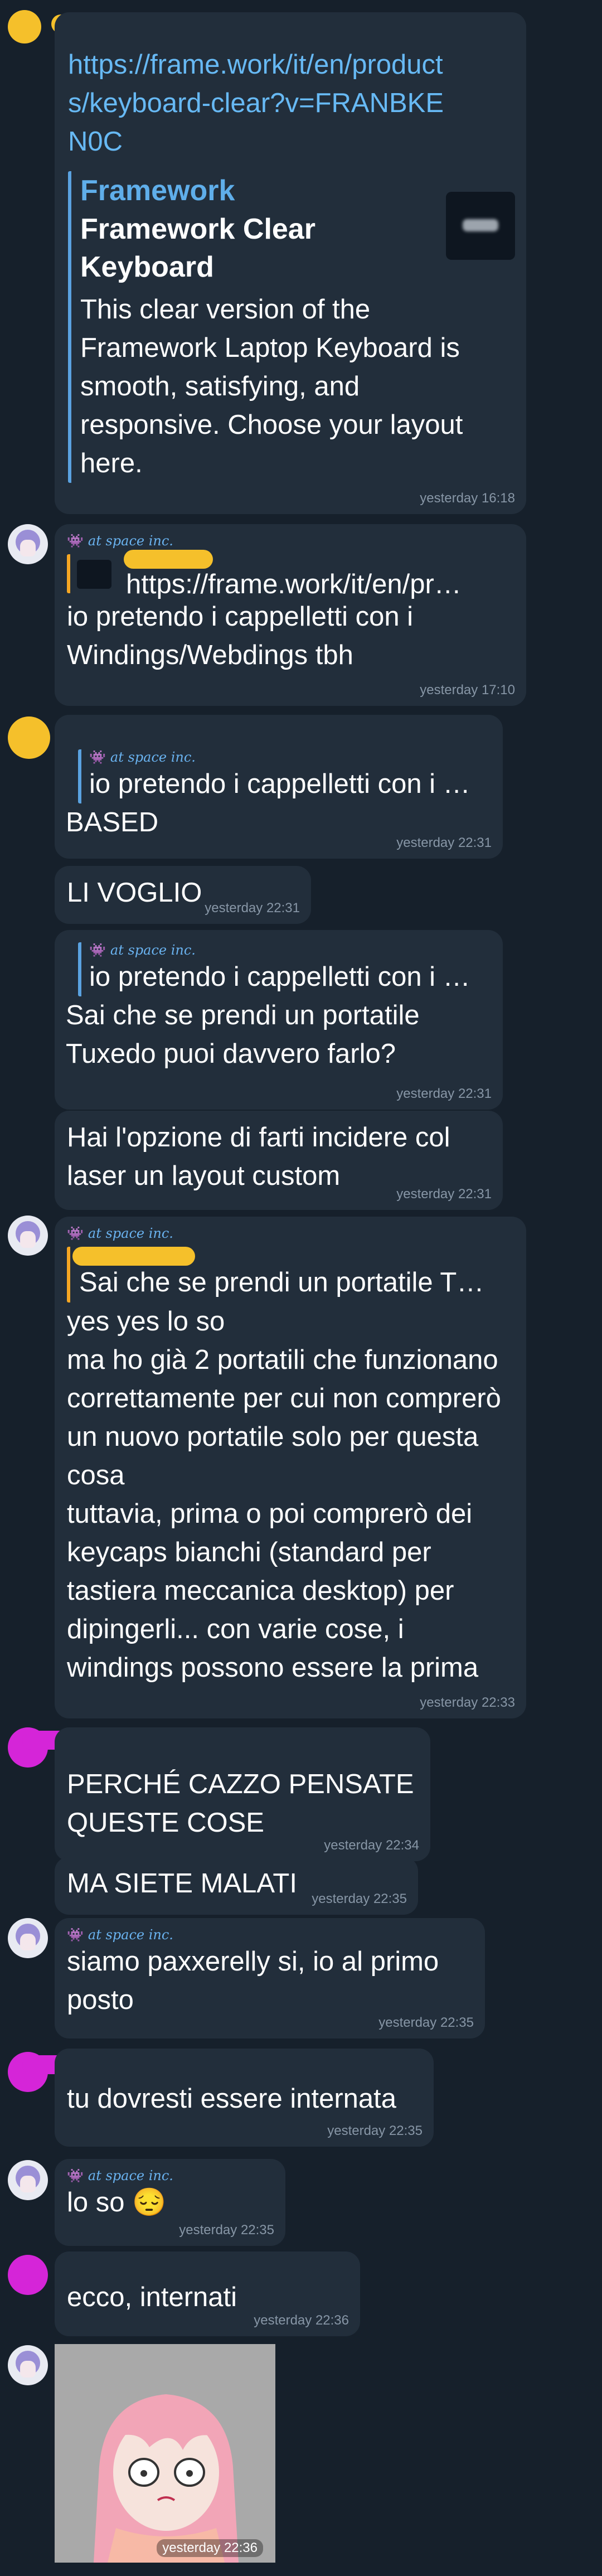 Image resolution: width=602 pixels, height=2576 pixels. I want to click on message-text-body: lo so, so click(96, 2202).